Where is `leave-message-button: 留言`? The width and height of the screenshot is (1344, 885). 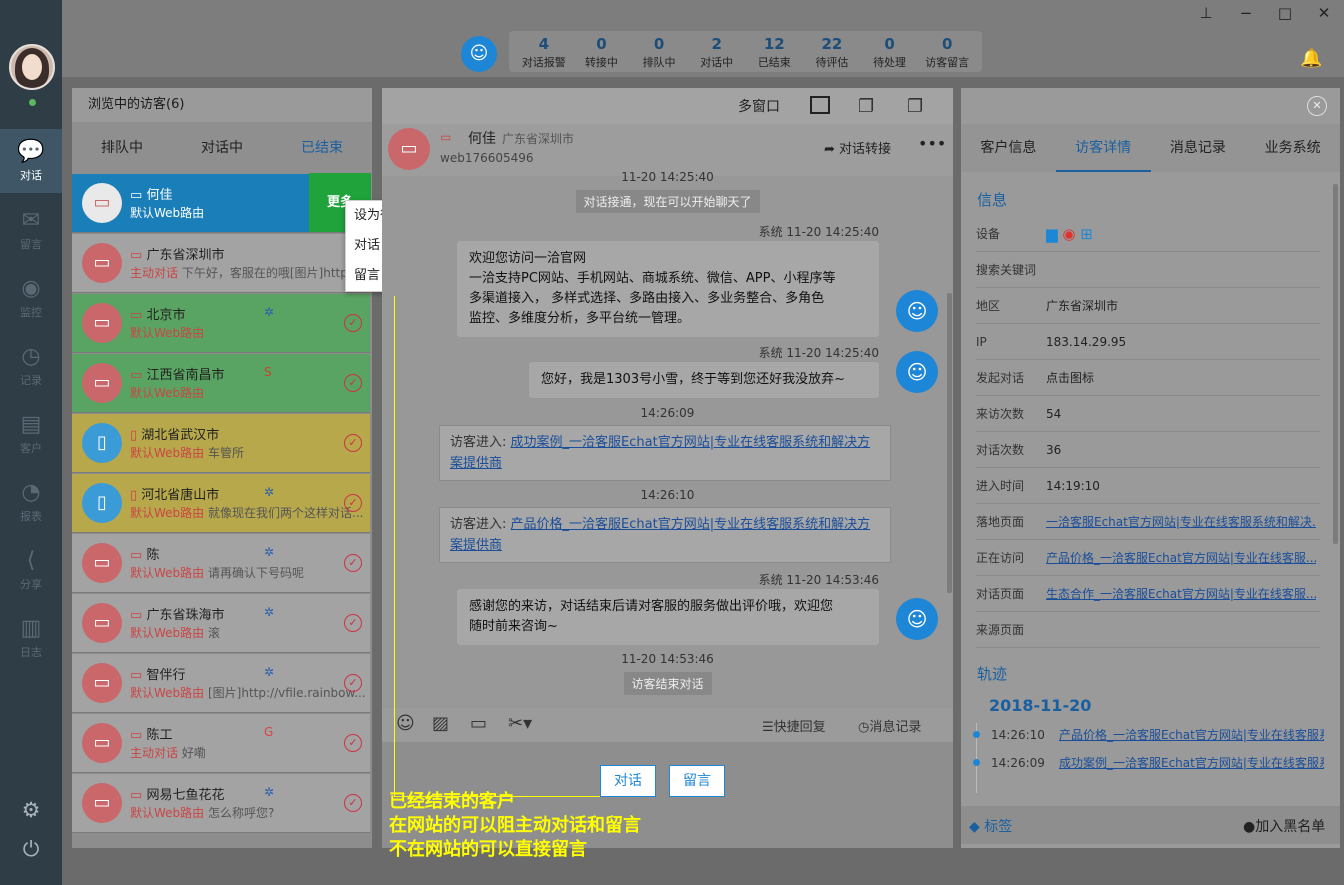
leave-message-button: 留言 is located at coordinates (697, 781).